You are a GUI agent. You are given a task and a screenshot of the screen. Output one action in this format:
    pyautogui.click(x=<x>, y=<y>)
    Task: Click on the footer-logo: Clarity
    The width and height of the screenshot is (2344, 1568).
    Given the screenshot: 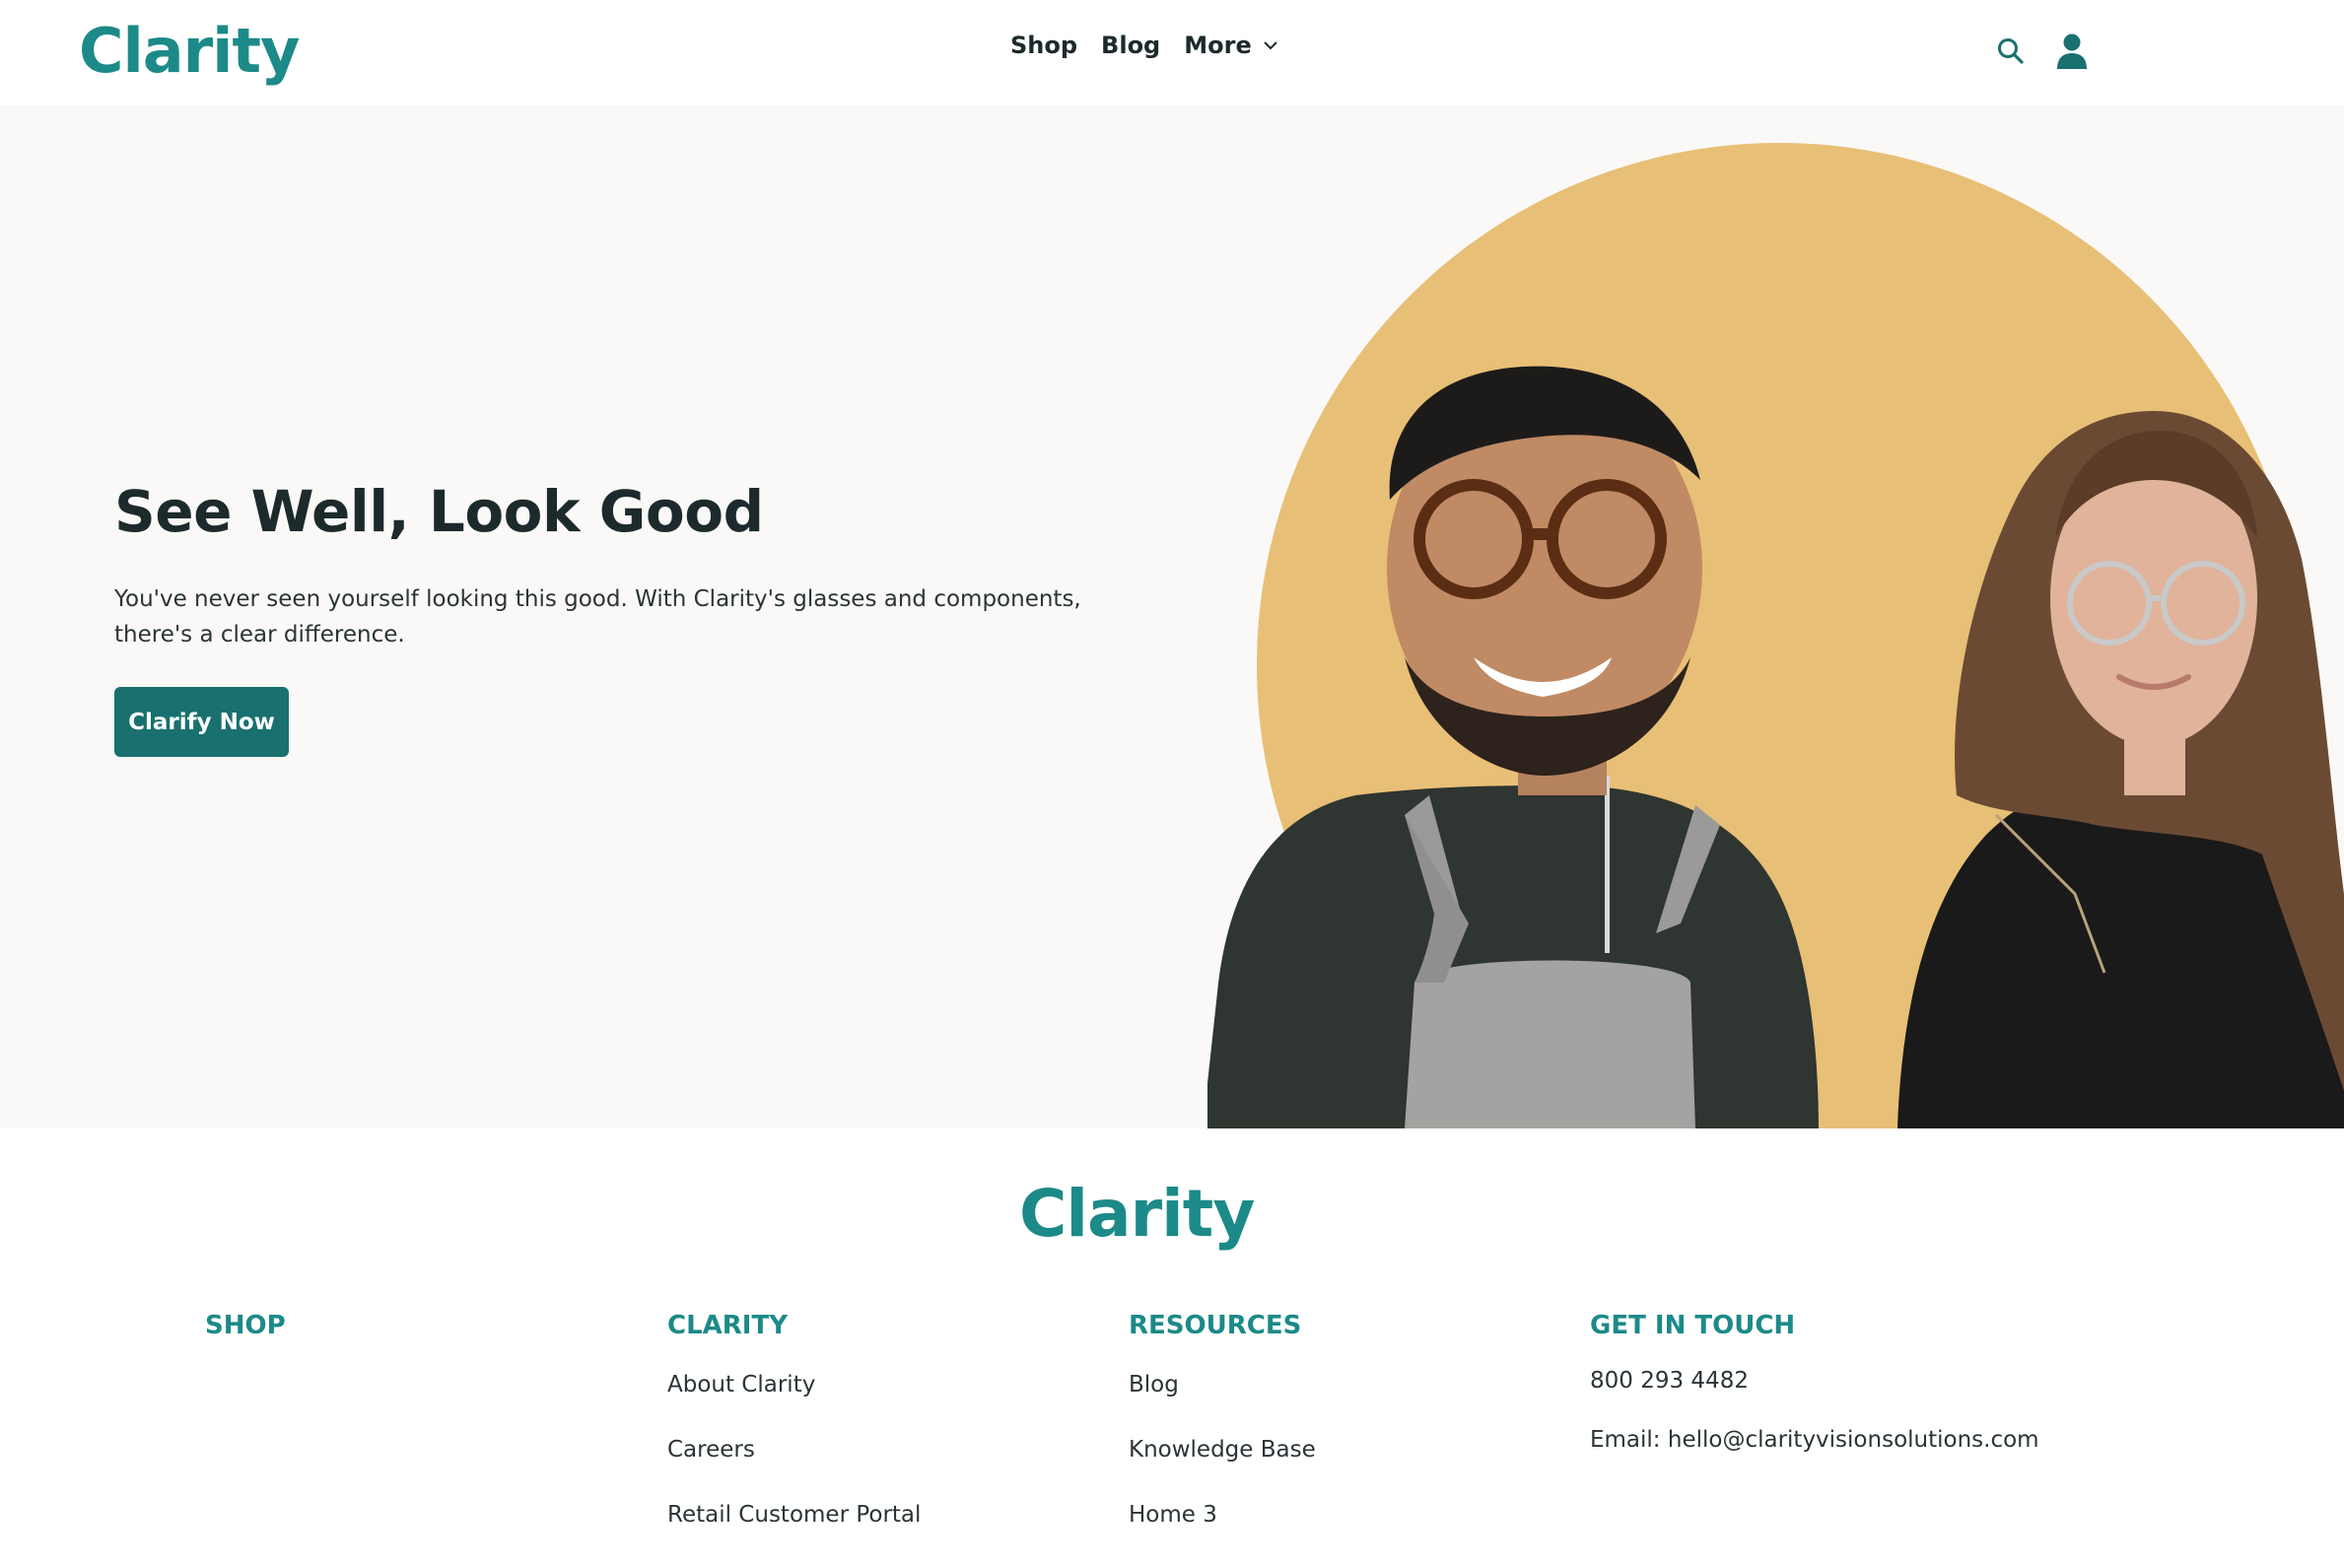 What is the action you would take?
    pyautogui.click(x=1137, y=1214)
    